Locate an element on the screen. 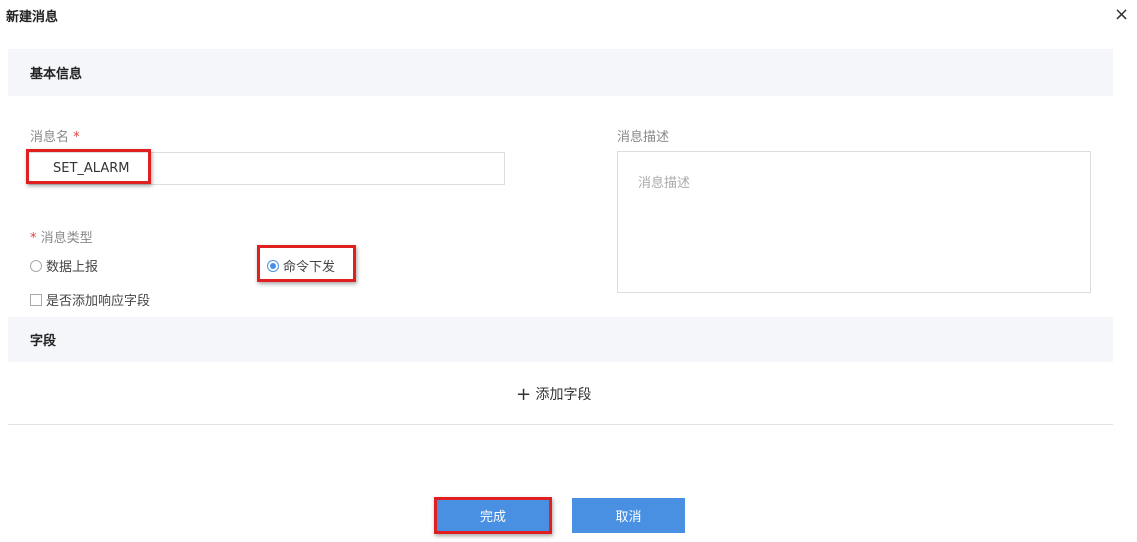  radio-command-send: 命令下发 is located at coordinates (301, 265).